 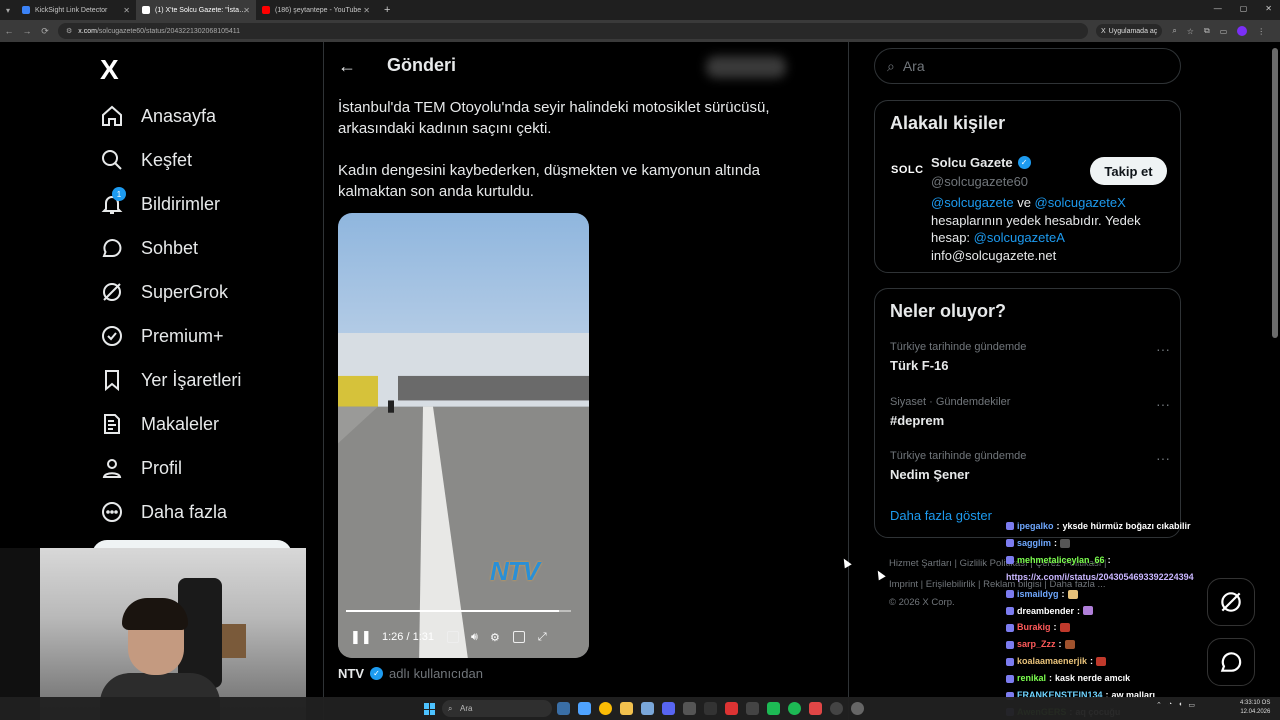 What do you see at coordinates (981, 162) in the screenshot?
I see `person-name: Solcu Gazete ✓` at bounding box center [981, 162].